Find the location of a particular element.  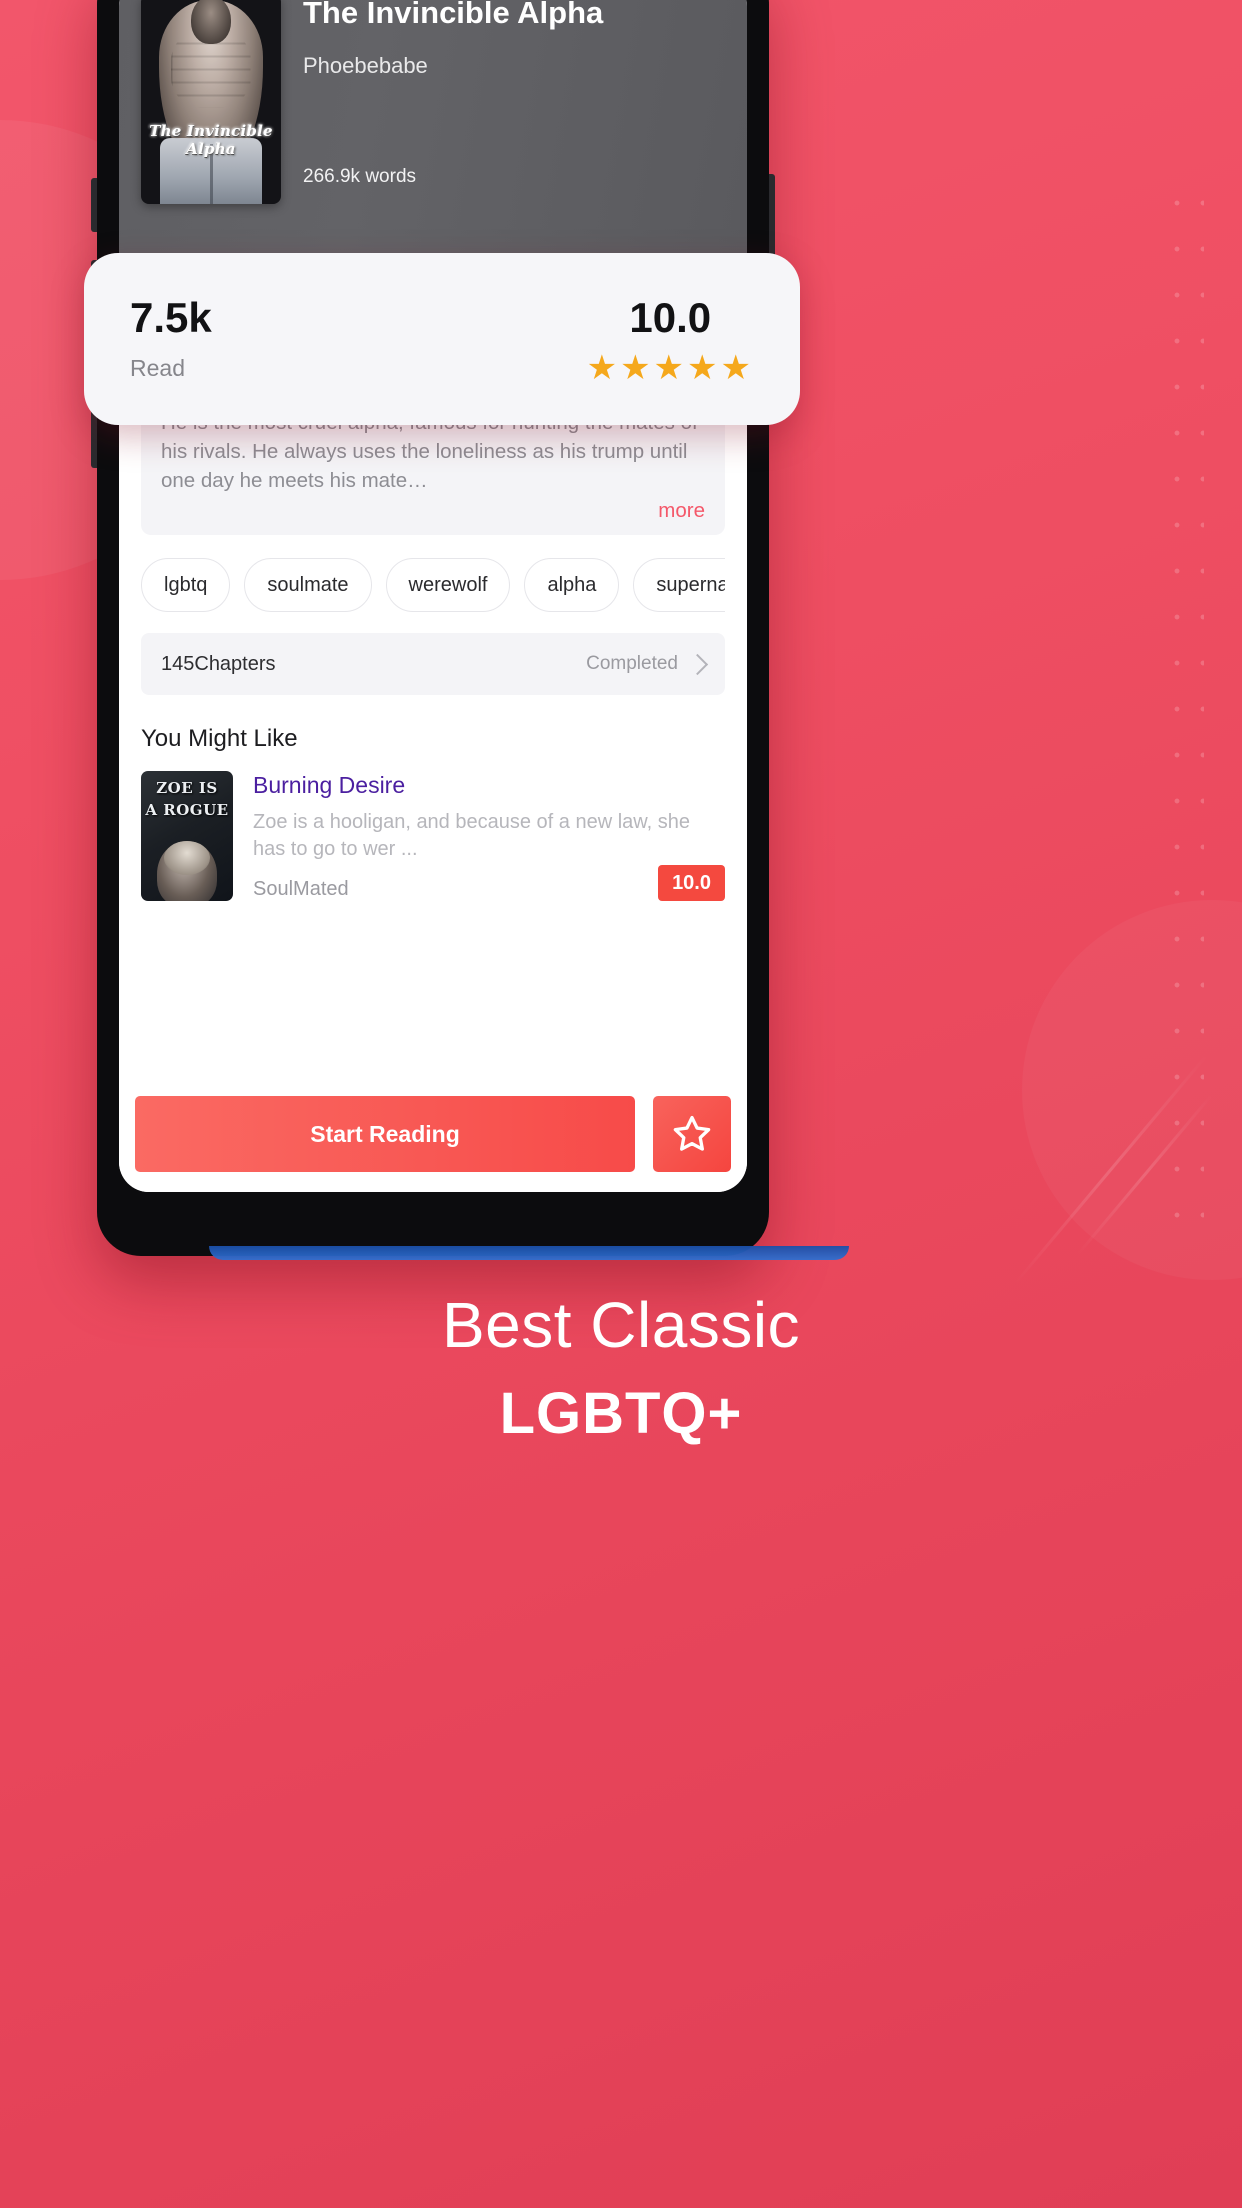

tag-chip: werewolf is located at coordinates (448, 585).